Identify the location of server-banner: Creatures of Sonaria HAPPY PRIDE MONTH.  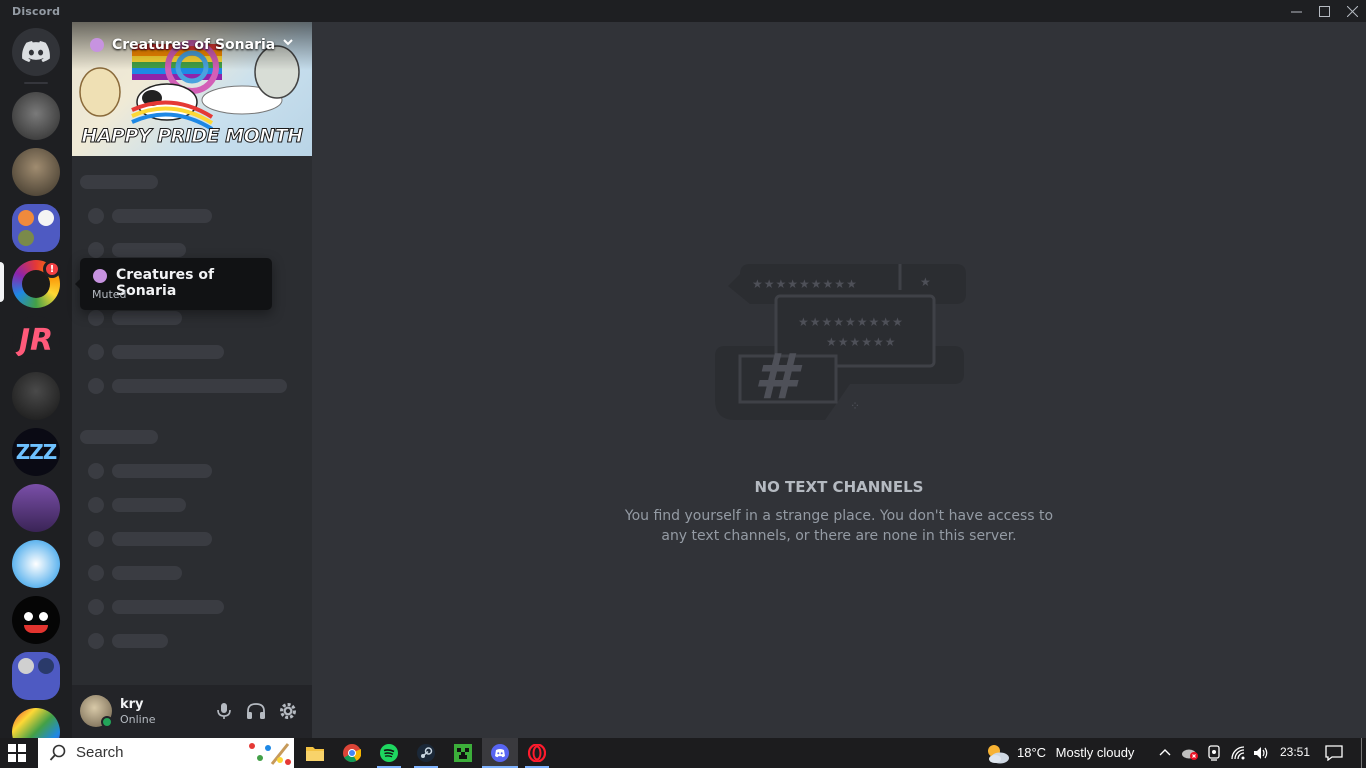
(192, 89).